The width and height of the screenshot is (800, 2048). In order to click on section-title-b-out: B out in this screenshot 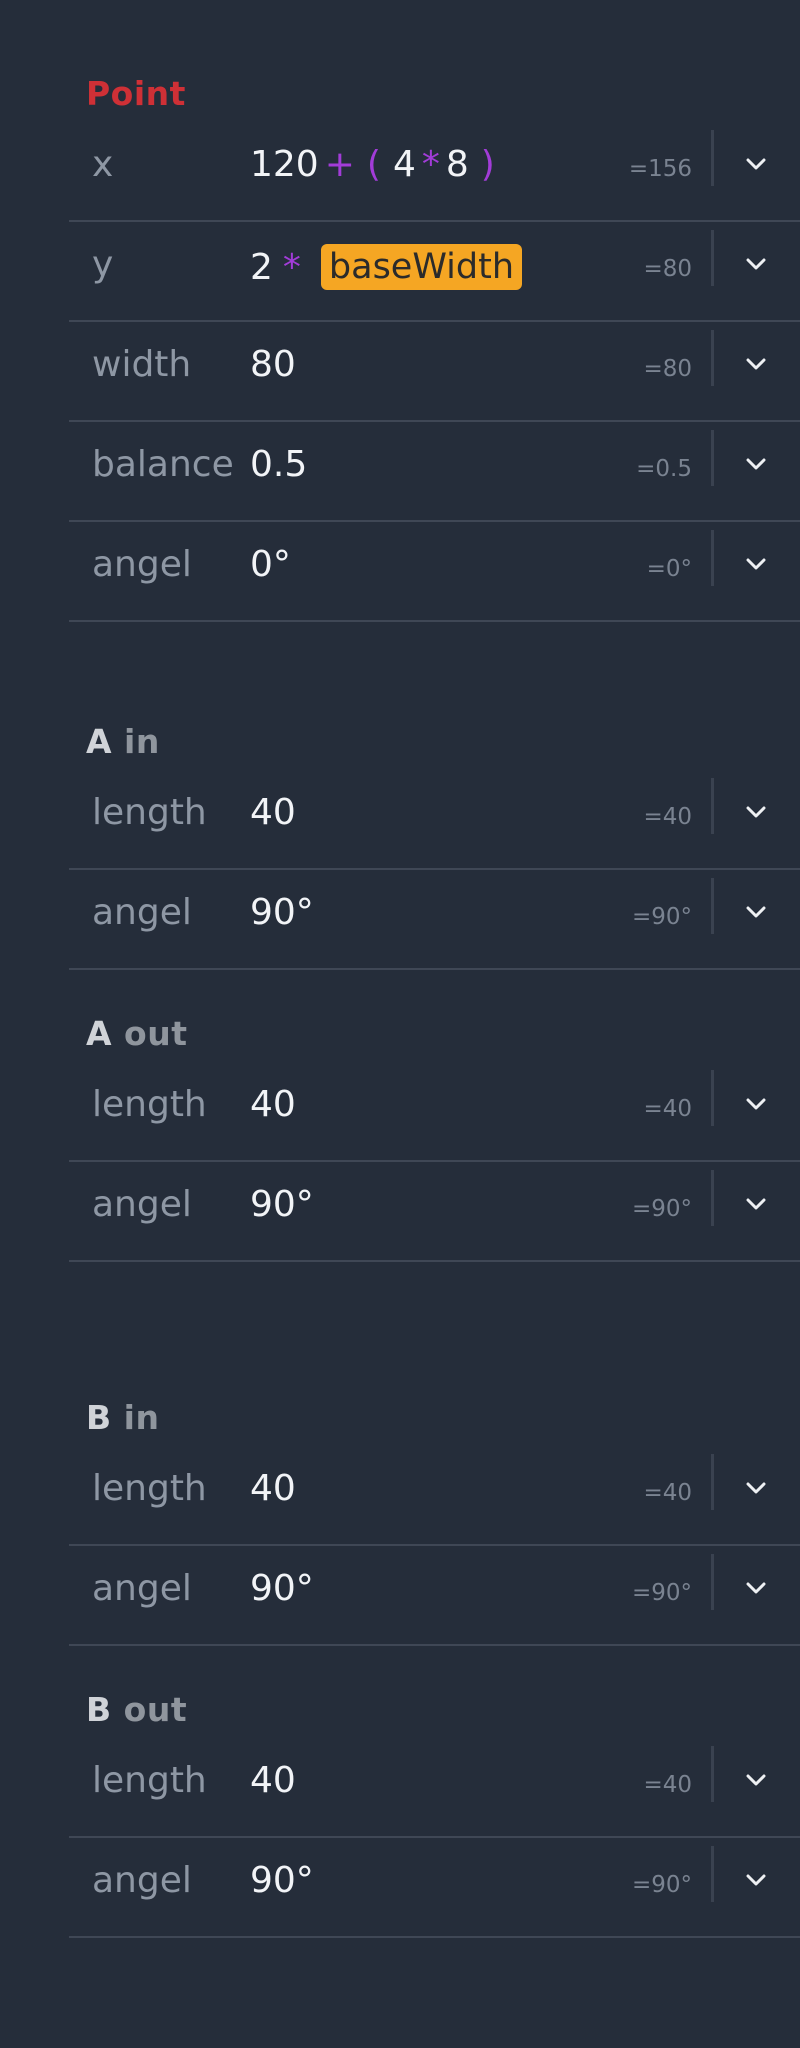, I will do `click(136, 1709)`.